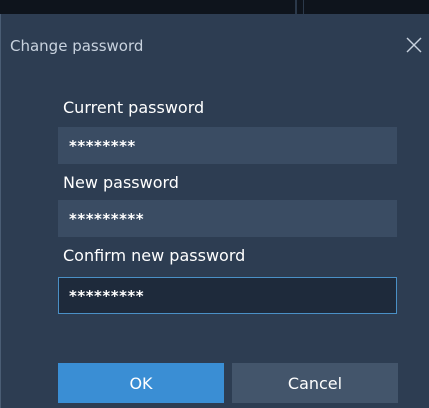 This screenshot has width=429, height=408. Describe the element at coordinates (154, 255) in the screenshot. I see `confirm-password-label: Confirm new password` at that location.